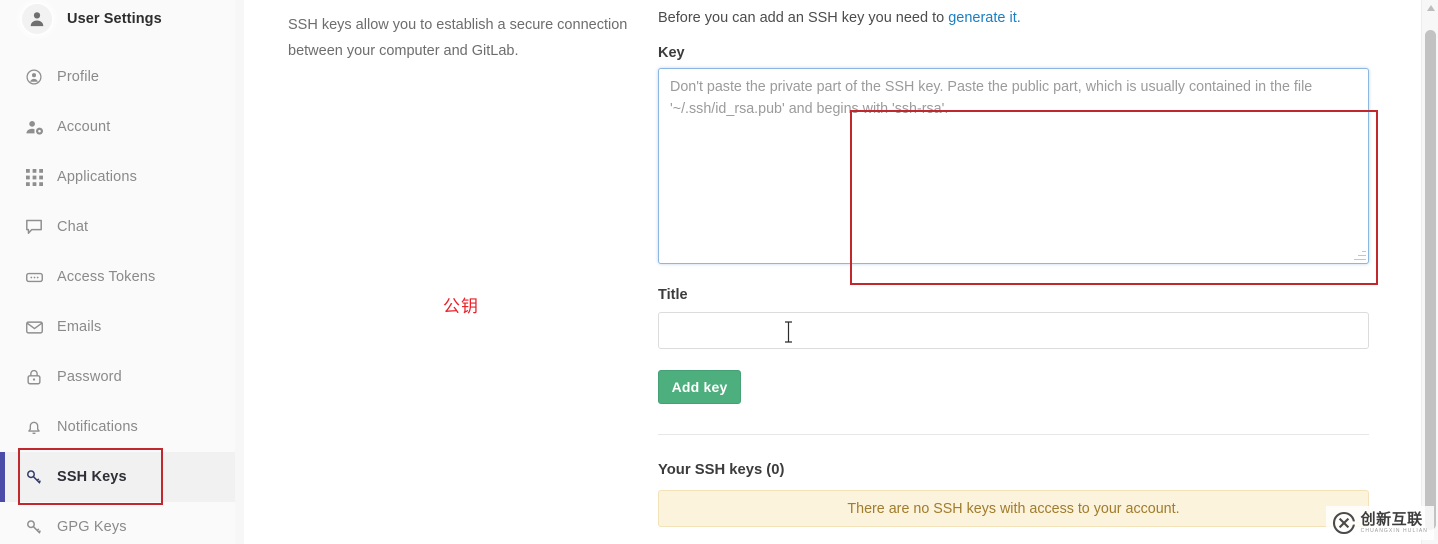 The height and width of the screenshot is (544, 1438). I want to click on text-cursor-icon, so click(788, 332).